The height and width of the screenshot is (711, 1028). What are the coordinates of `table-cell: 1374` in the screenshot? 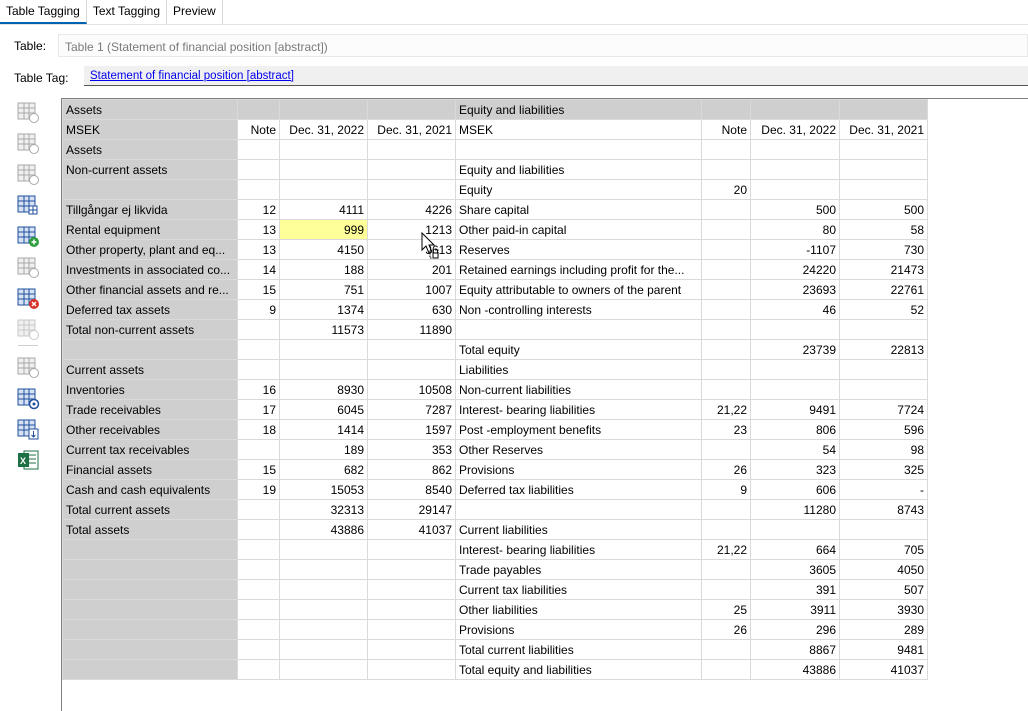 It's located at (323, 309).